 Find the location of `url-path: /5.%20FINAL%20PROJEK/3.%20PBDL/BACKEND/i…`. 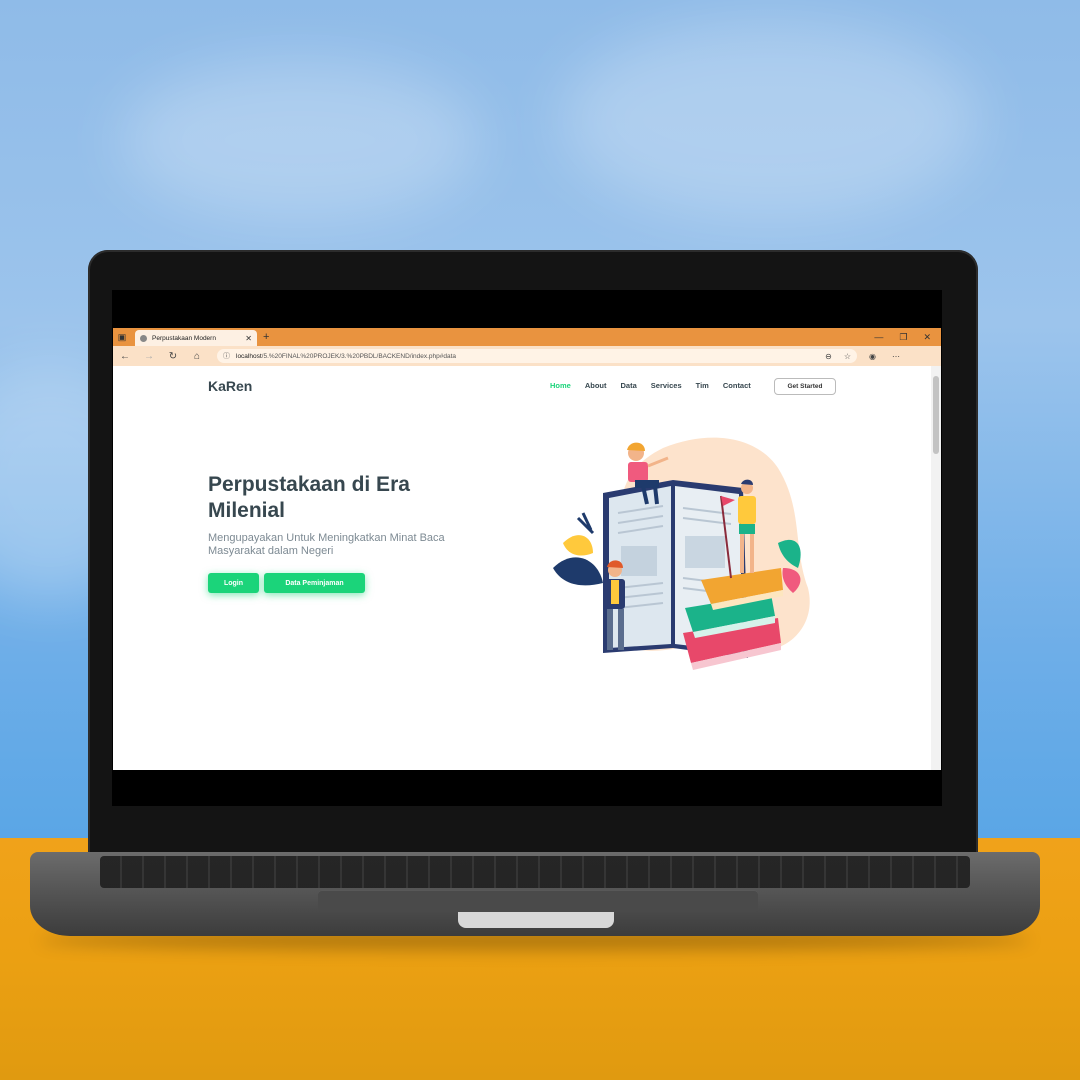

url-path: /5.%20FINAL%20PROJEK/3.%20PBDL/BACKEND/i… is located at coordinates (359, 356).